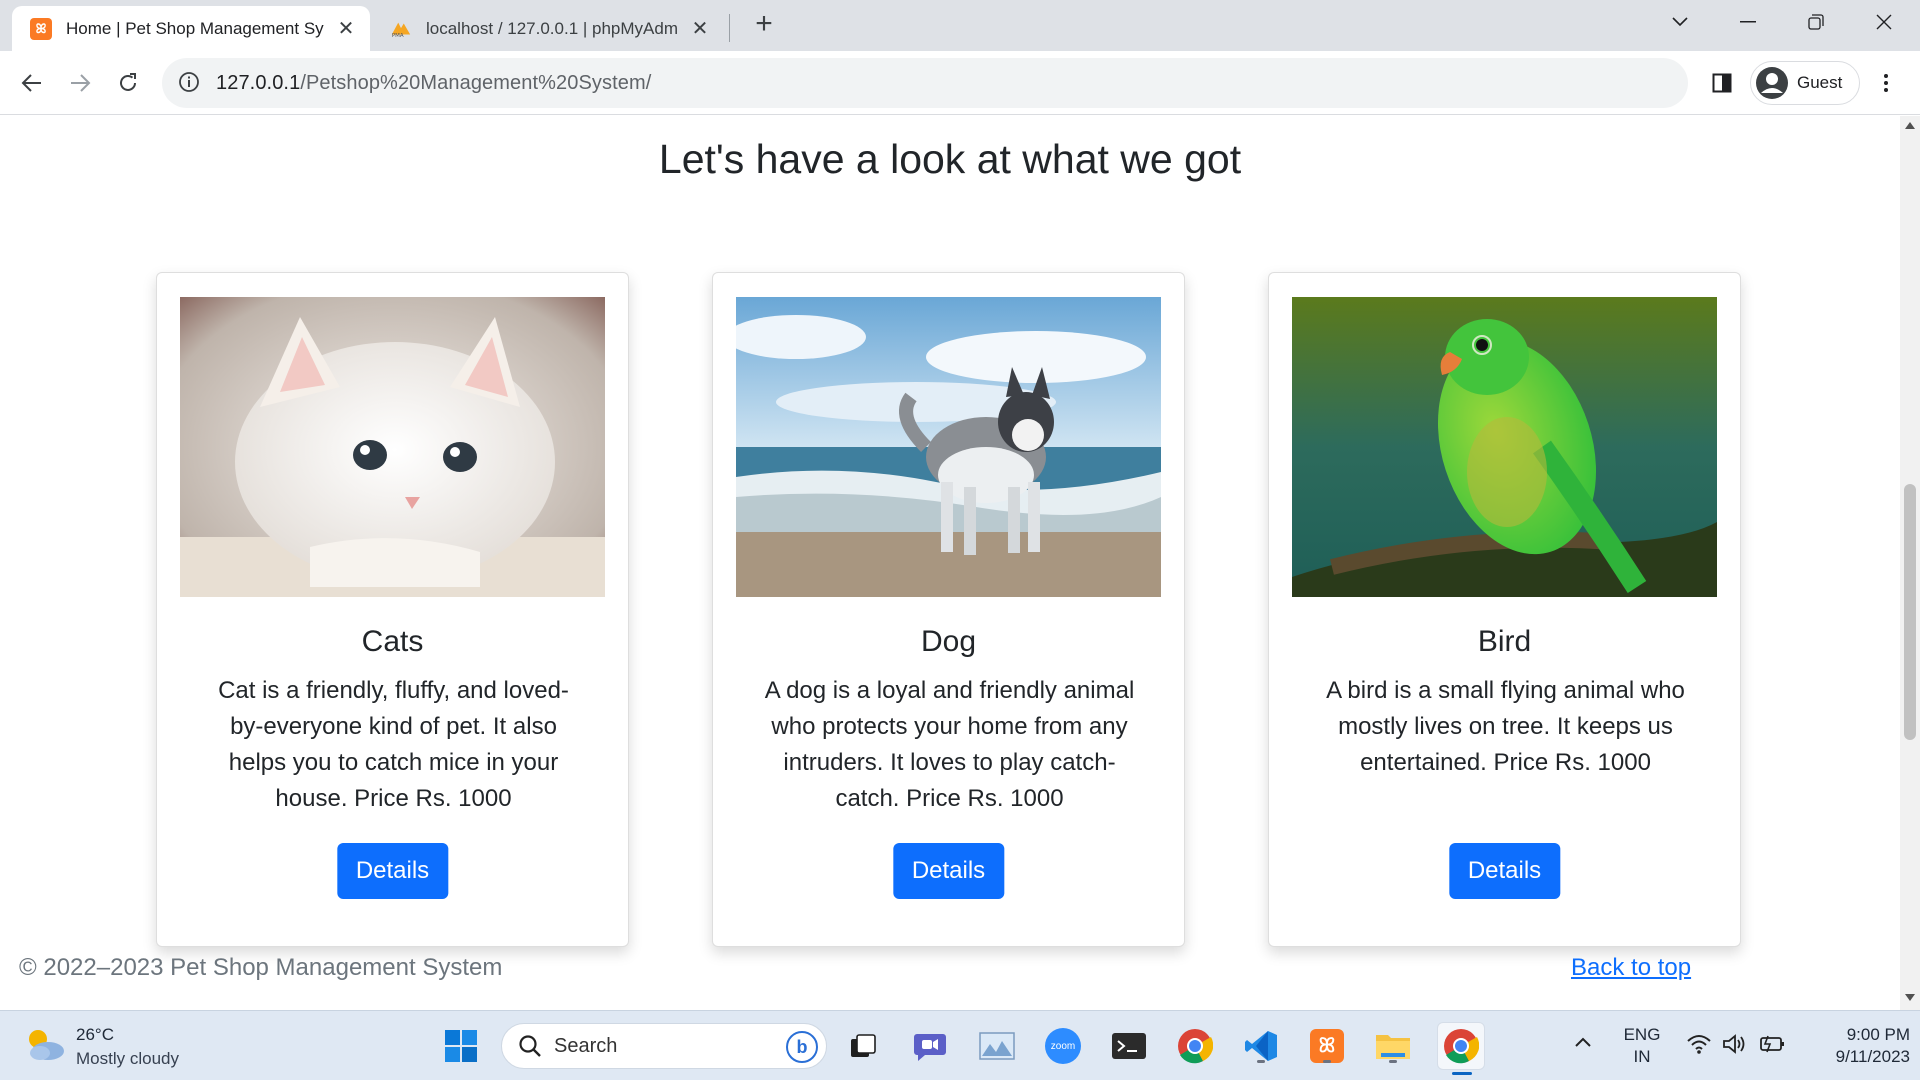 The height and width of the screenshot is (1080, 1920). I want to click on vscode-icon, so click(1261, 1046).